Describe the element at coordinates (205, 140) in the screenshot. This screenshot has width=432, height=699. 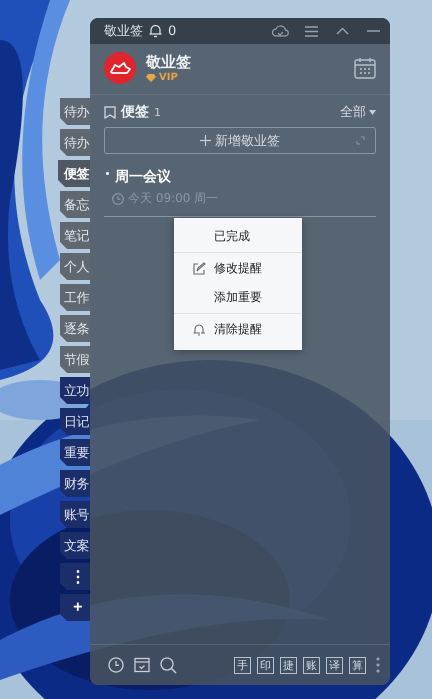
I see `plus-icon` at that location.